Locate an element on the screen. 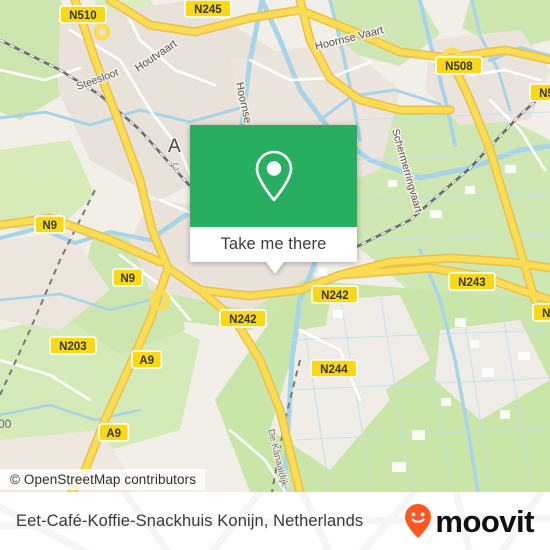  road-shield-n510: N510 is located at coordinates (83, 14).